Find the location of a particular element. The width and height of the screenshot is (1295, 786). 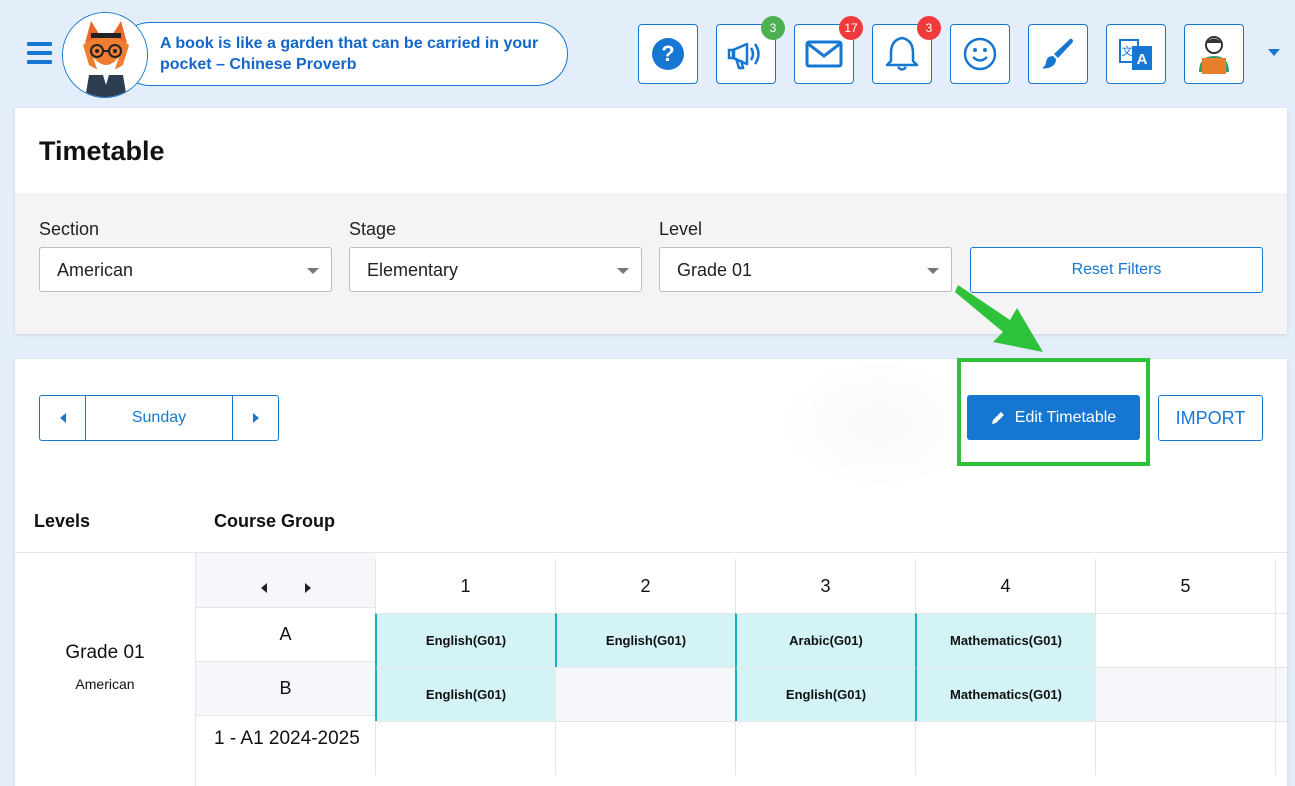

level-label: Level is located at coordinates (681, 229).